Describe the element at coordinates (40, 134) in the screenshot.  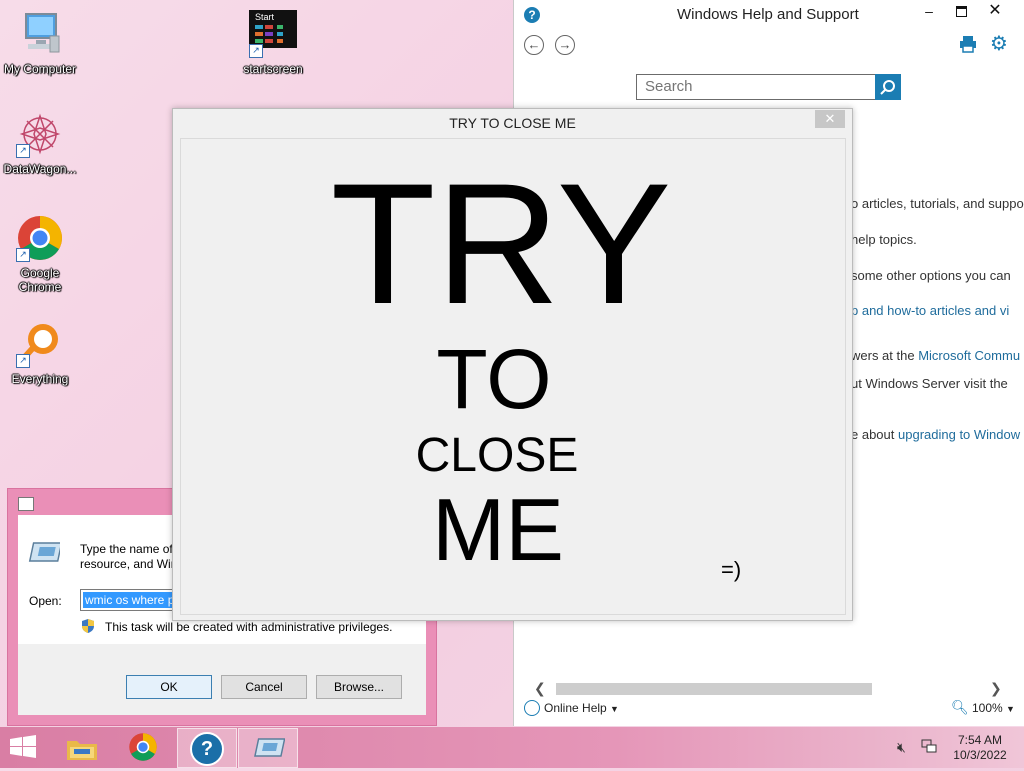
I see `datawagon-icon: ↗` at that location.